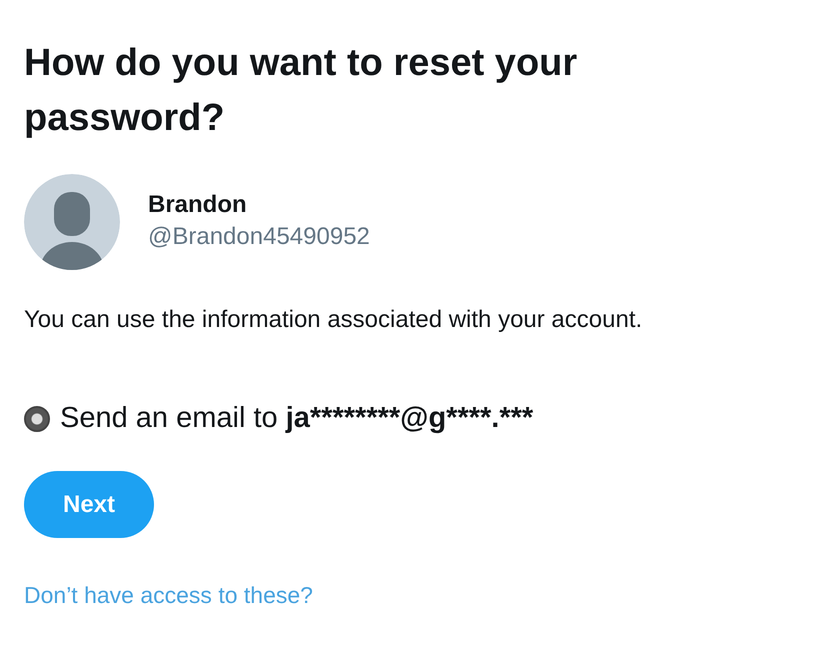  I want to click on help-link: Don’t have access to these?, so click(168, 595).